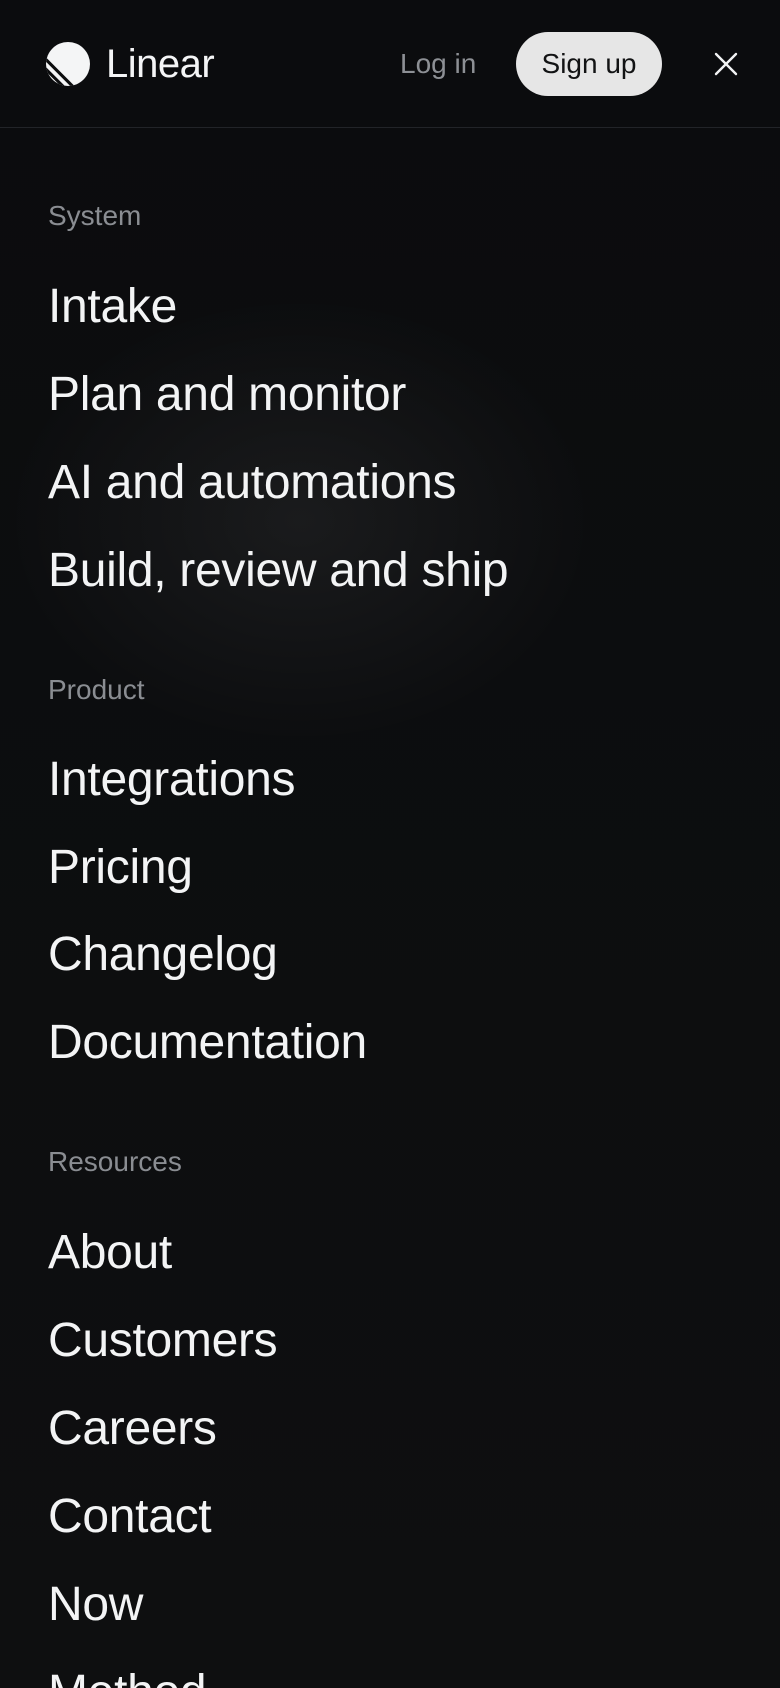 The width and height of the screenshot is (780, 1688). Describe the element at coordinates (438, 64) in the screenshot. I see `login-link: Log in` at that location.